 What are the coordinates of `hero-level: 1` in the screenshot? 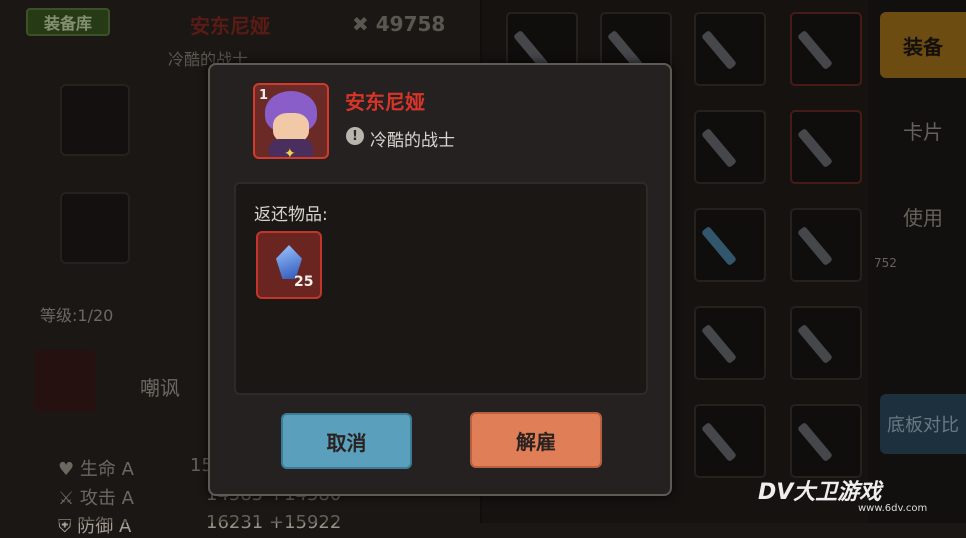 It's located at (264, 95).